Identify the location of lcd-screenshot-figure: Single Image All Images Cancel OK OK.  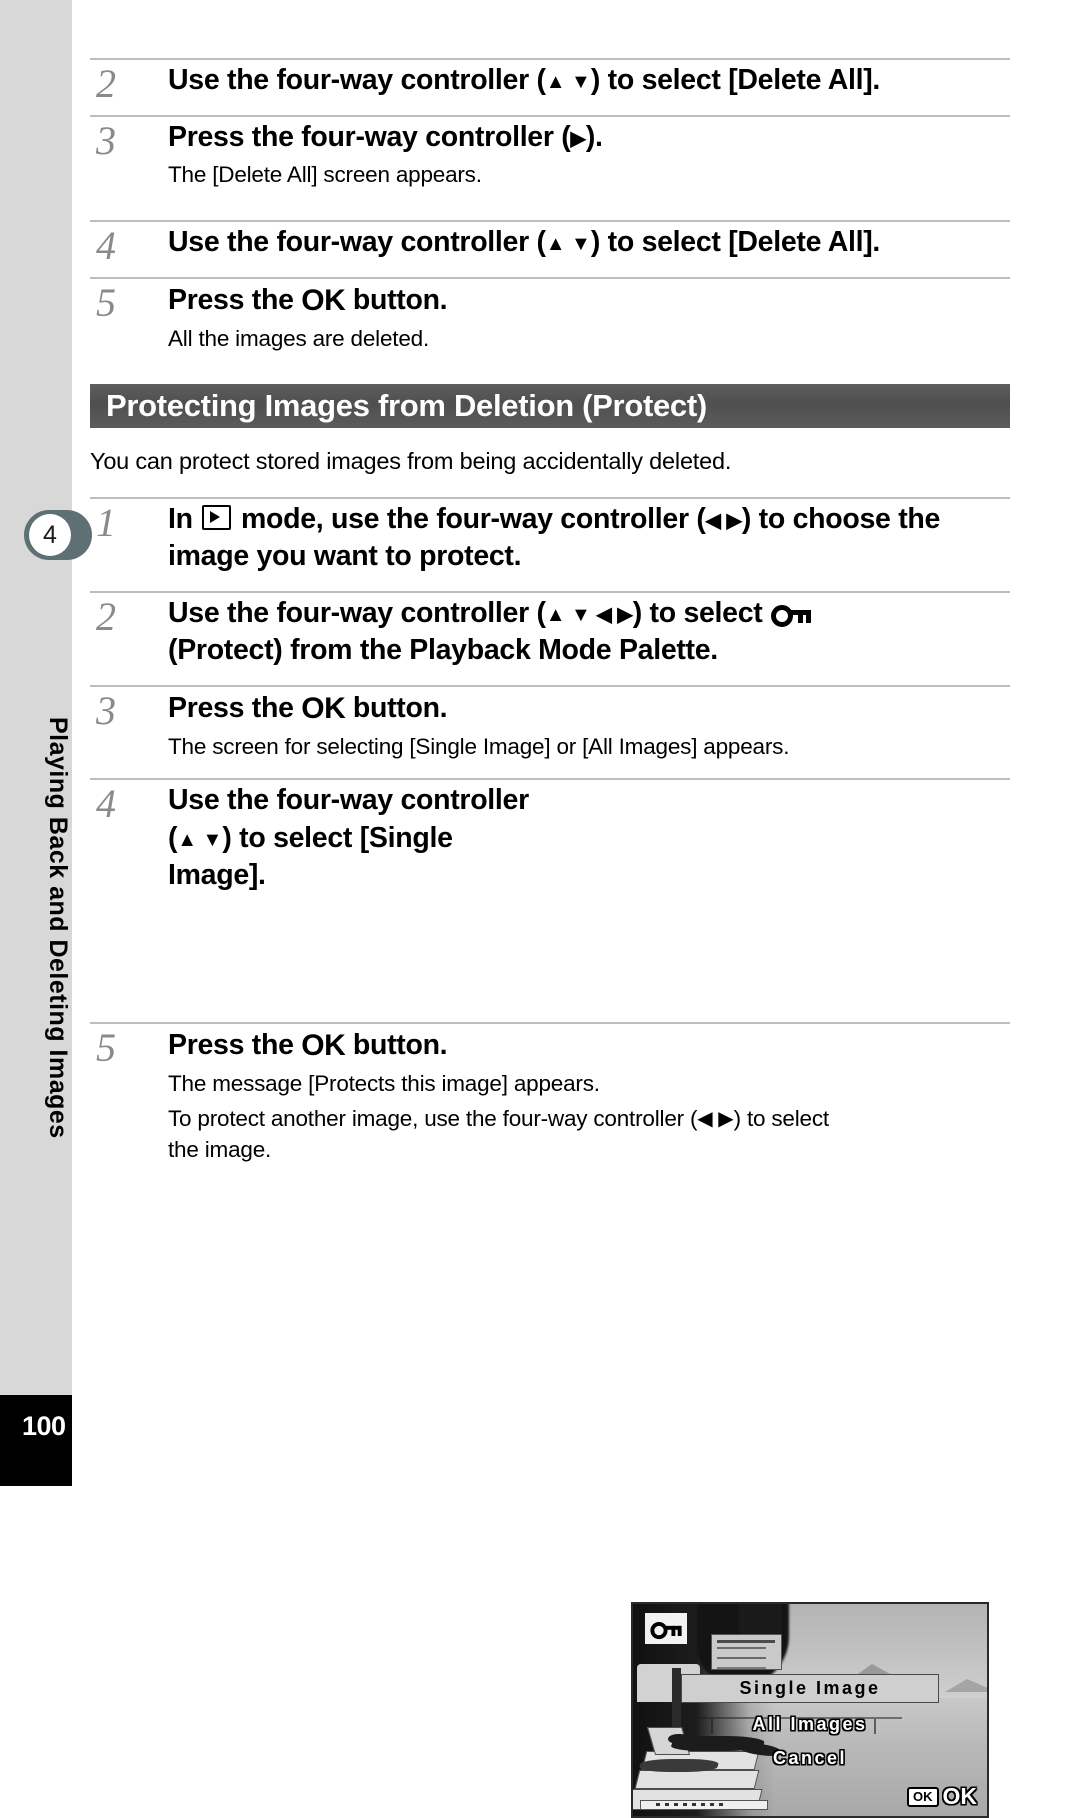
(810, 1710).